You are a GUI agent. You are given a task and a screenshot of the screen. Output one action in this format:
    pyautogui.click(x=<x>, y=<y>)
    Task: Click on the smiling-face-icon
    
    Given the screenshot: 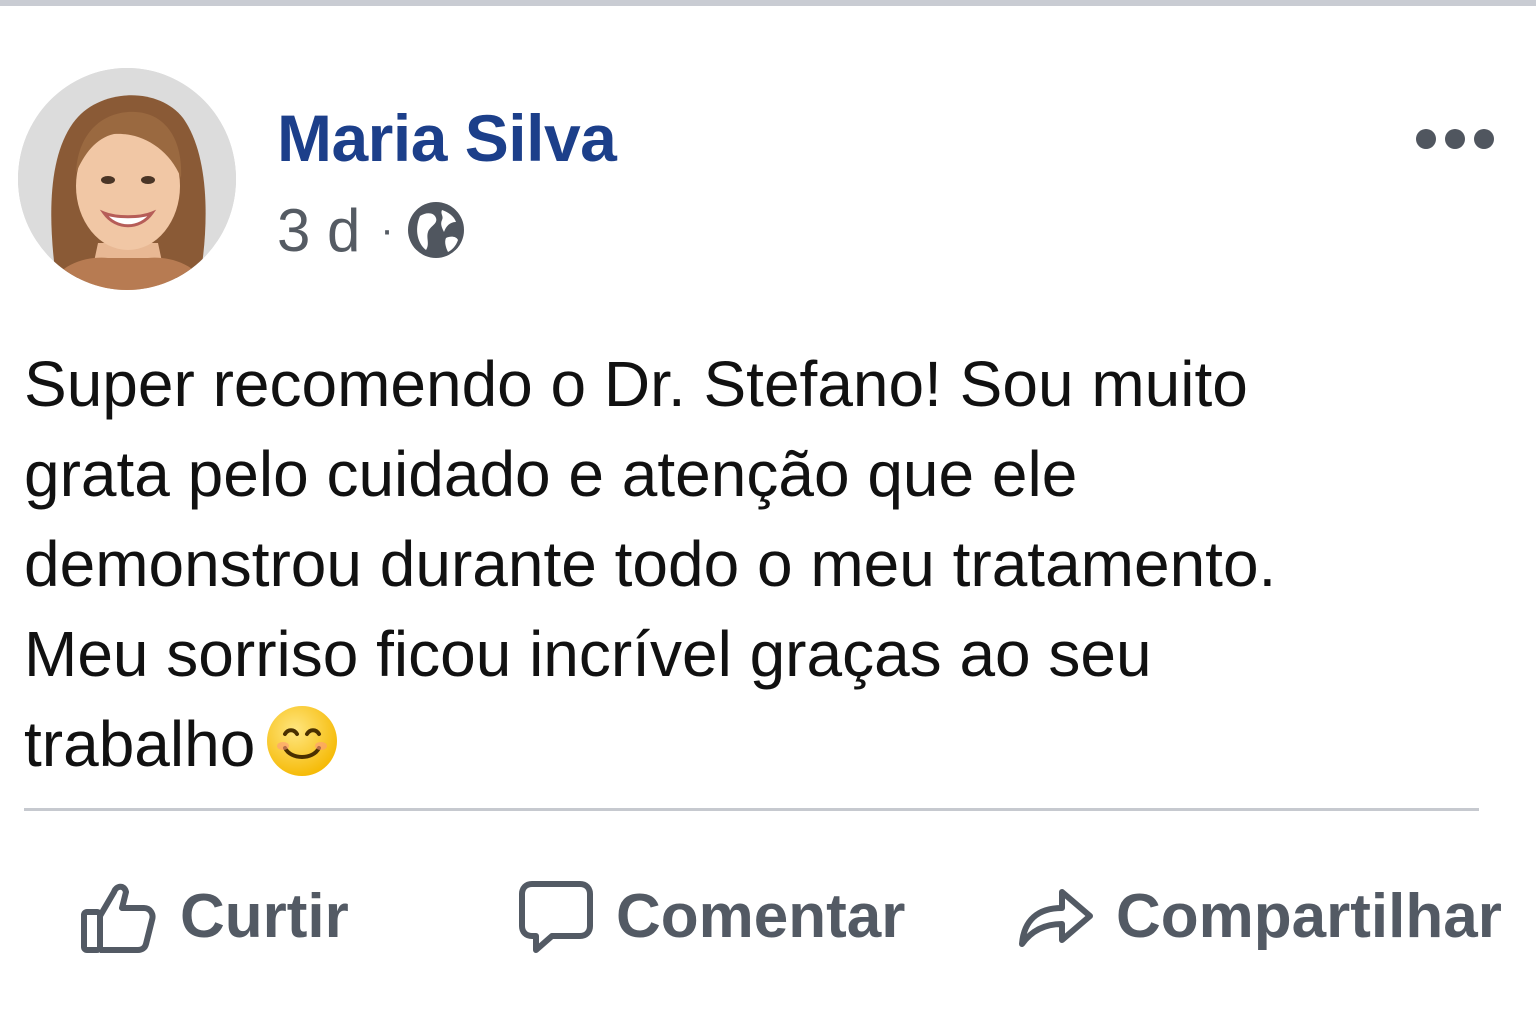 What is the action you would take?
    pyautogui.click(x=302, y=741)
    